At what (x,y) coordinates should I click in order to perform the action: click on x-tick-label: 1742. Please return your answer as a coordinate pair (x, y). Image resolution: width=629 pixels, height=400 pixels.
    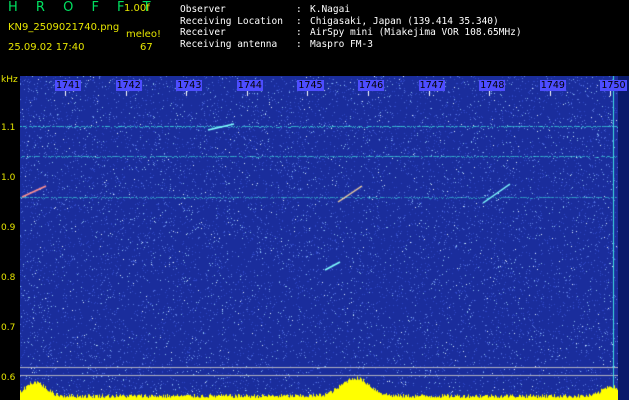
    Looking at the image, I should click on (128, 85).